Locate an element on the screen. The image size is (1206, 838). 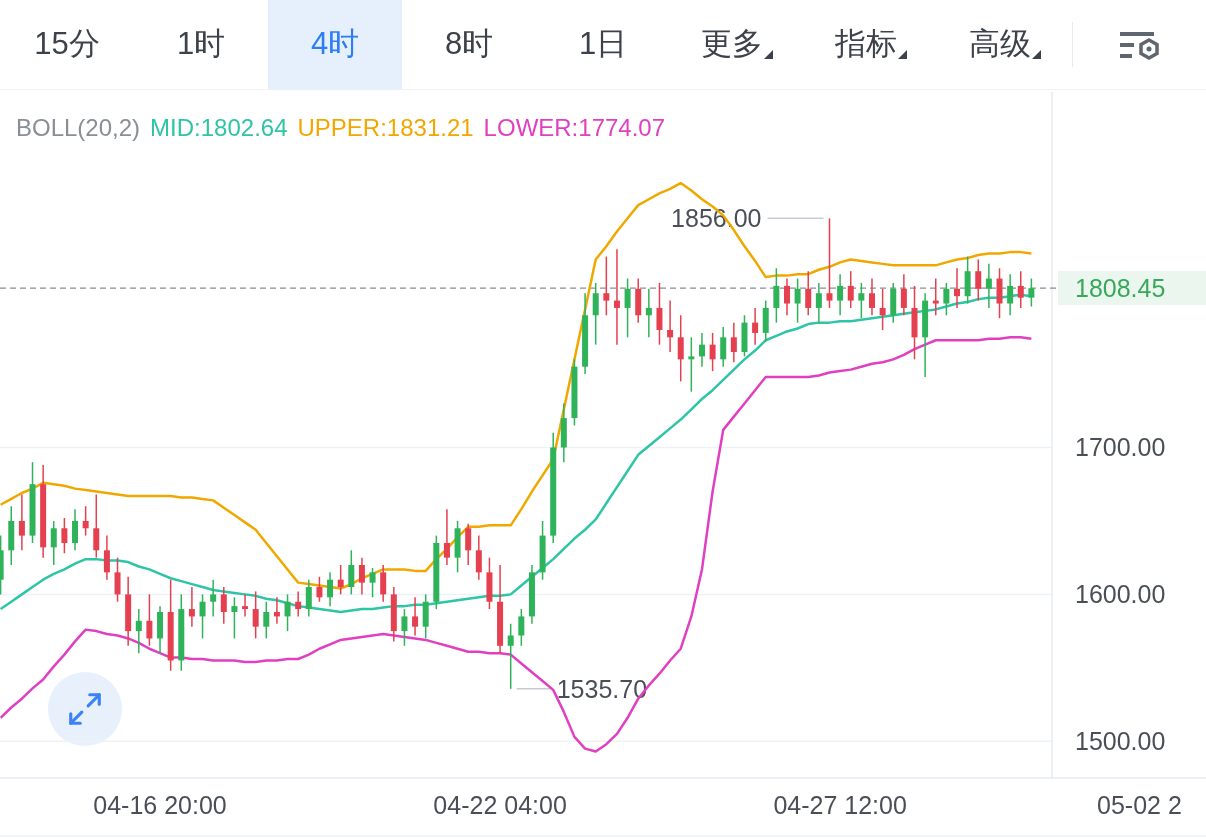
low-price-label: 1535.70 is located at coordinates (602, 688).